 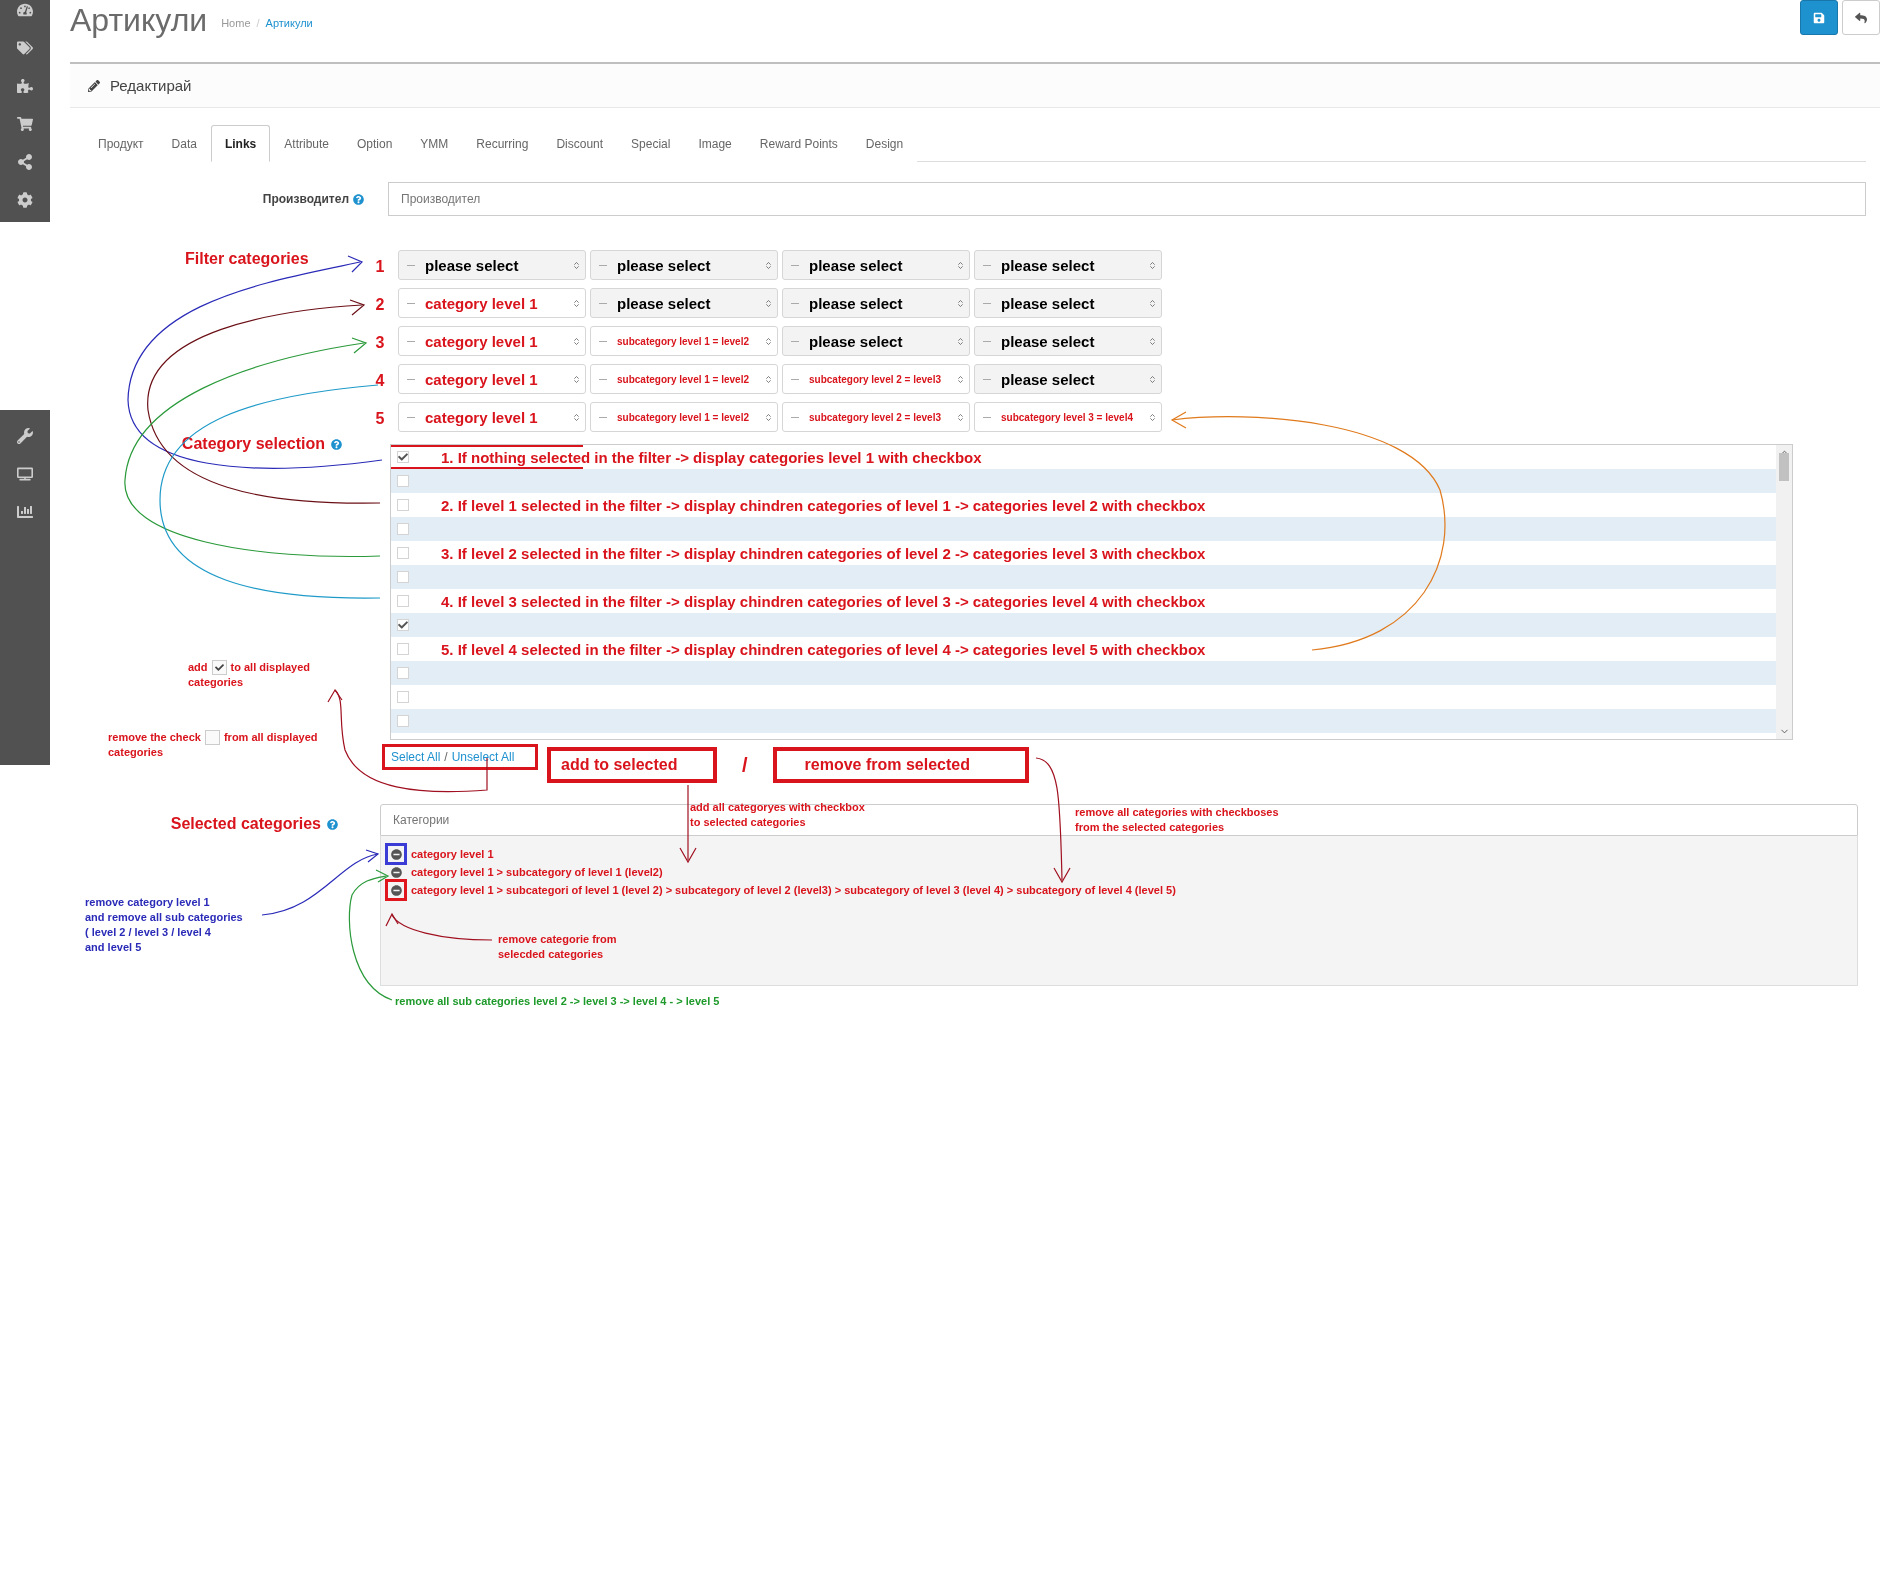 What do you see at coordinates (452, 854) in the screenshot?
I see `selected-category: category level 1` at bounding box center [452, 854].